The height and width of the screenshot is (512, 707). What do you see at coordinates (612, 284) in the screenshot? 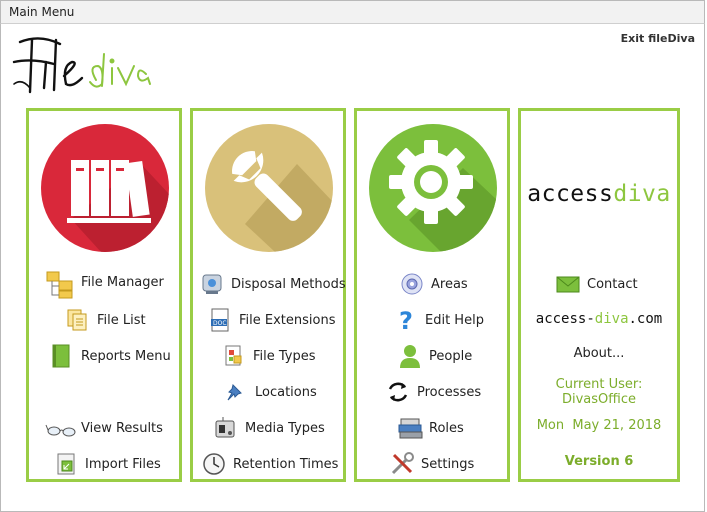
I see `contact-label: Contact` at bounding box center [612, 284].